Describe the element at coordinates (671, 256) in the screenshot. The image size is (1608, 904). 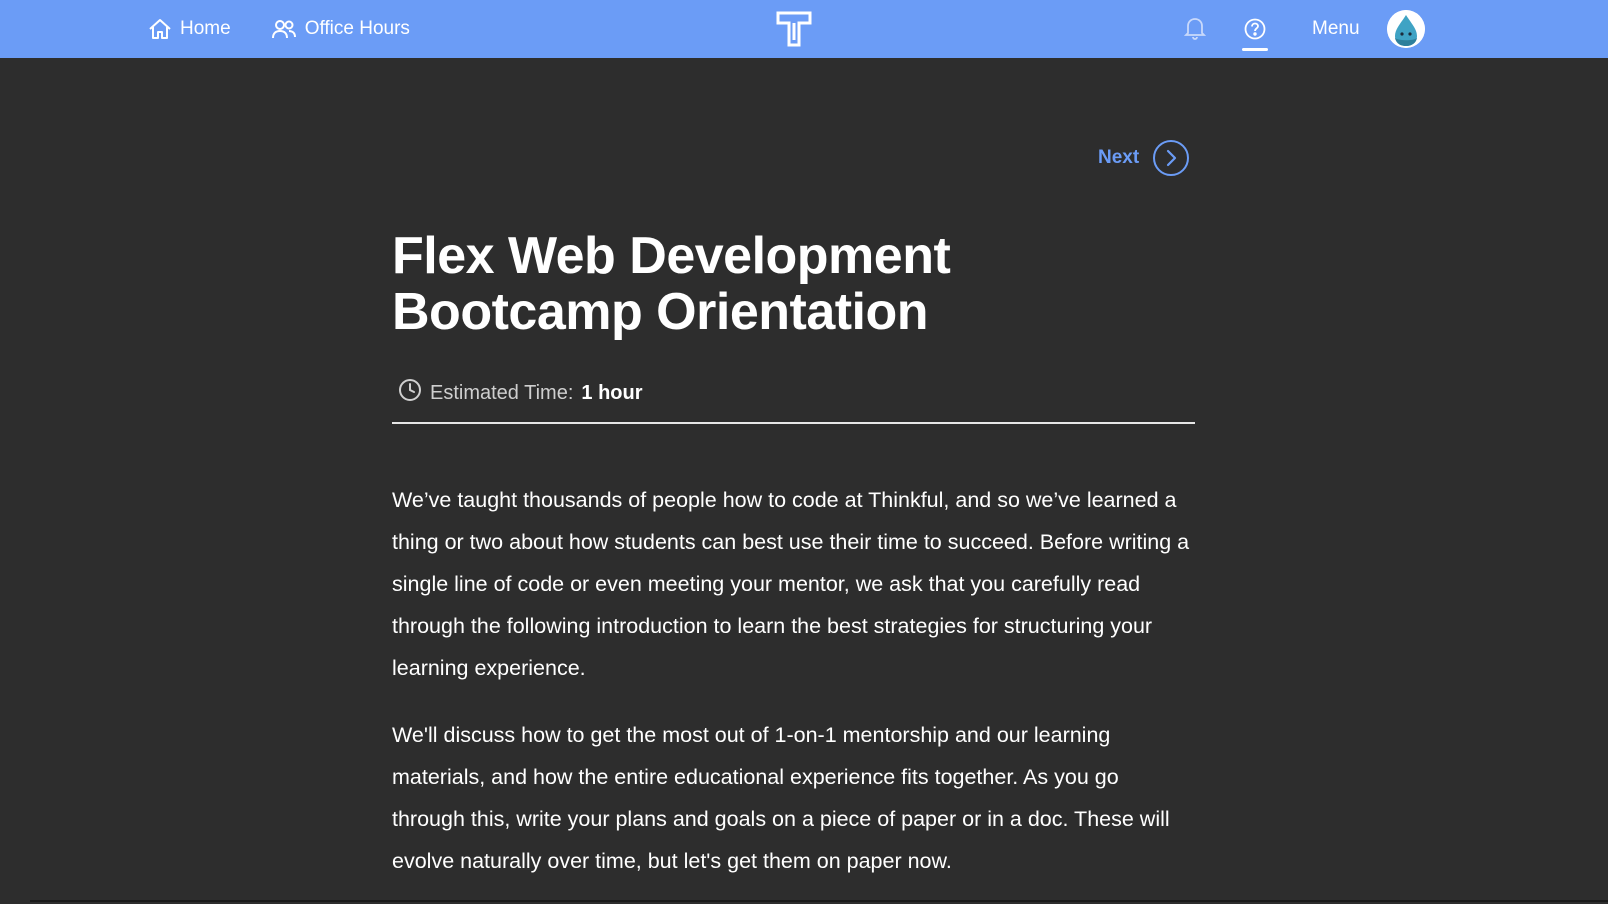
I see `title-line-1: Flex Web Development` at that location.